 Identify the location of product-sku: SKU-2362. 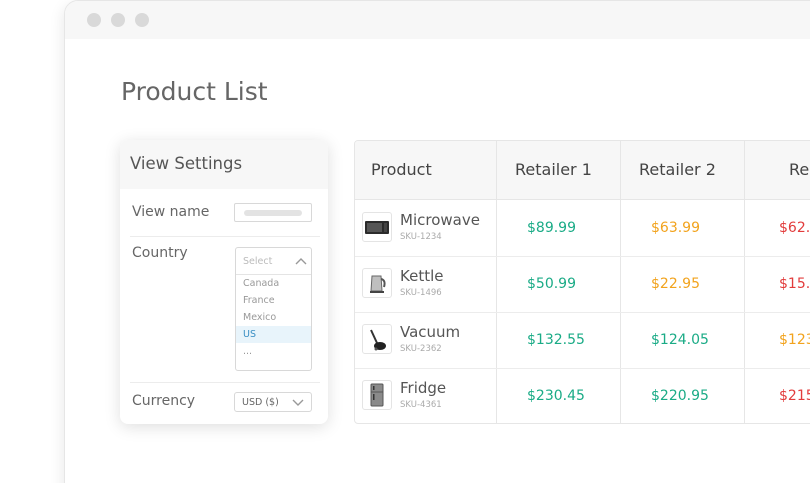
(421, 349).